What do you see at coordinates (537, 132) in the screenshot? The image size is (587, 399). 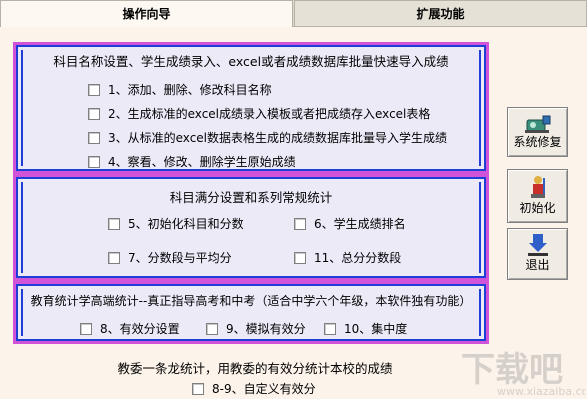 I see `system-repair-button: 系统修复` at bounding box center [537, 132].